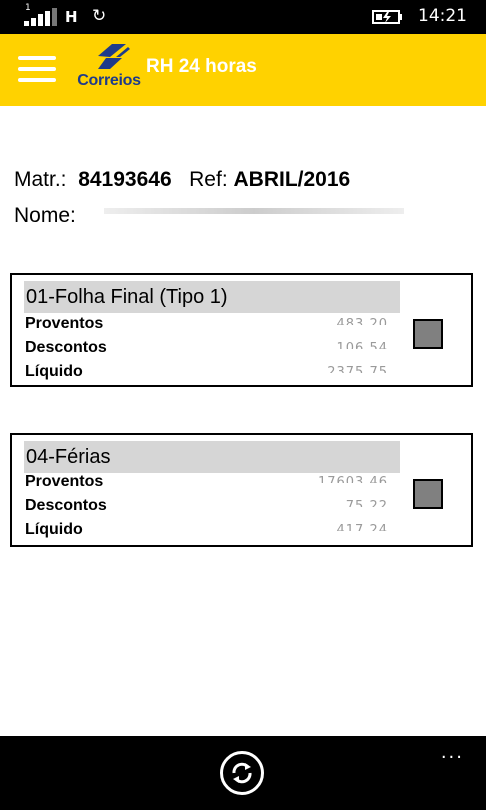 Image resolution: width=486 pixels, height=810 pixels. I want to click on refresh-button, so click(242, 773).